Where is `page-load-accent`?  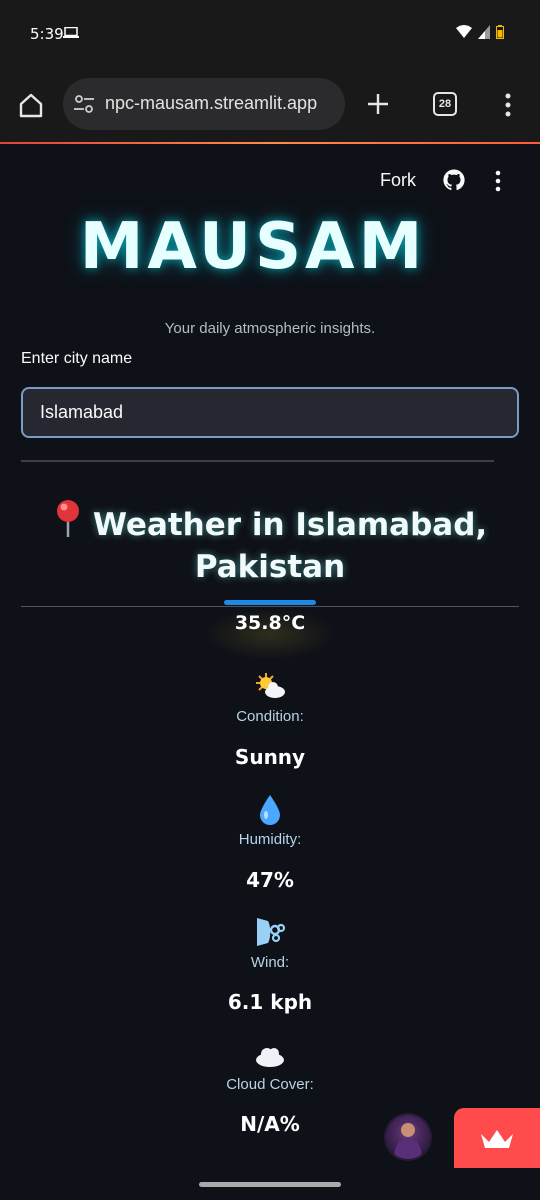
page-load-accent is located at coordinates (270, 143).